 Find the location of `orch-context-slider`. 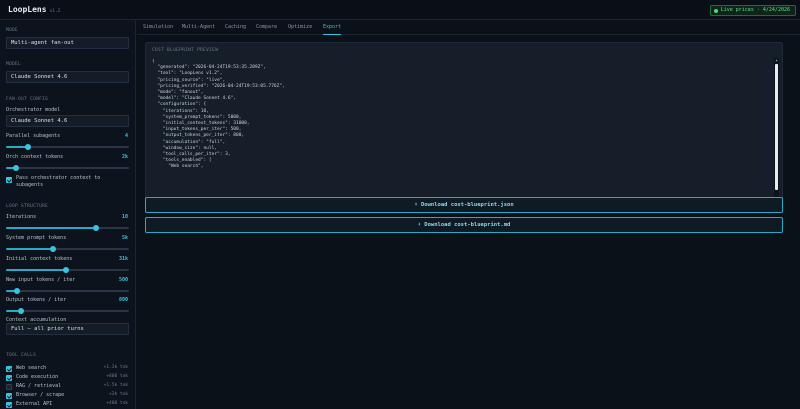

orch-context-slider is located at coordinates (67, 168).